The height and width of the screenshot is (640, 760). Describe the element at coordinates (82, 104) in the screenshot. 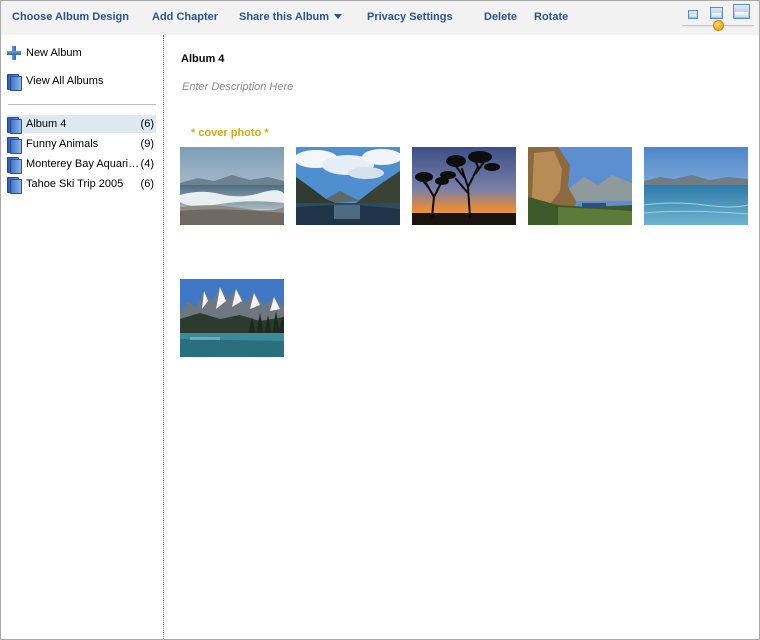

I see `sidebar-divider` at that location.